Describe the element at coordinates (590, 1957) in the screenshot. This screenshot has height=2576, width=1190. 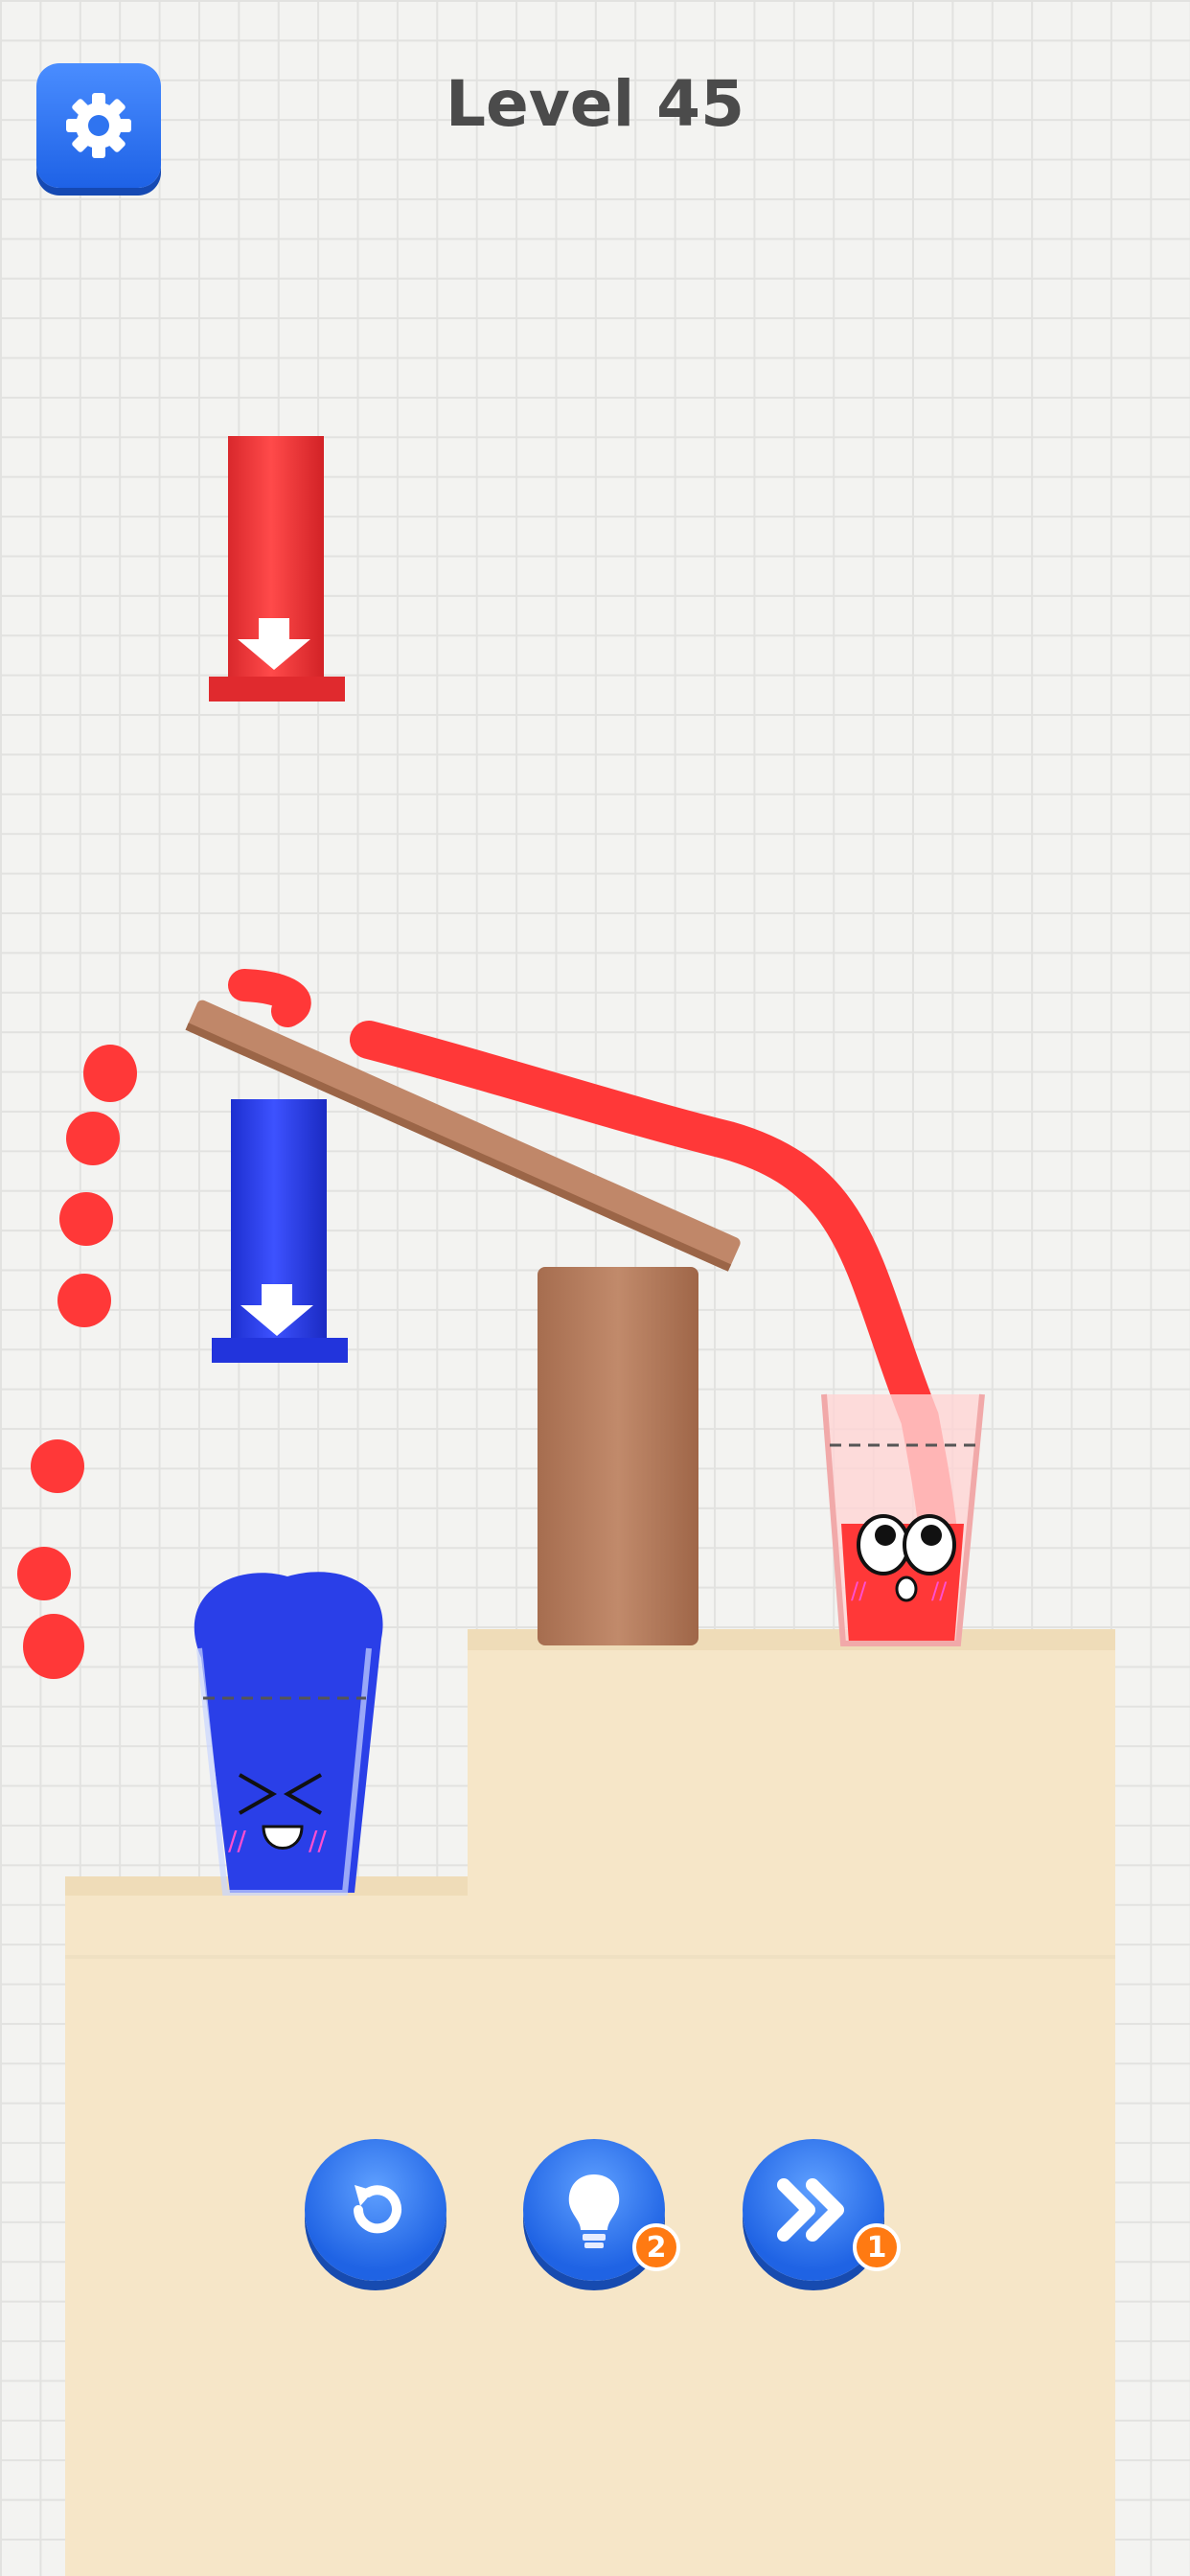
I see `wood-grain` at that location.